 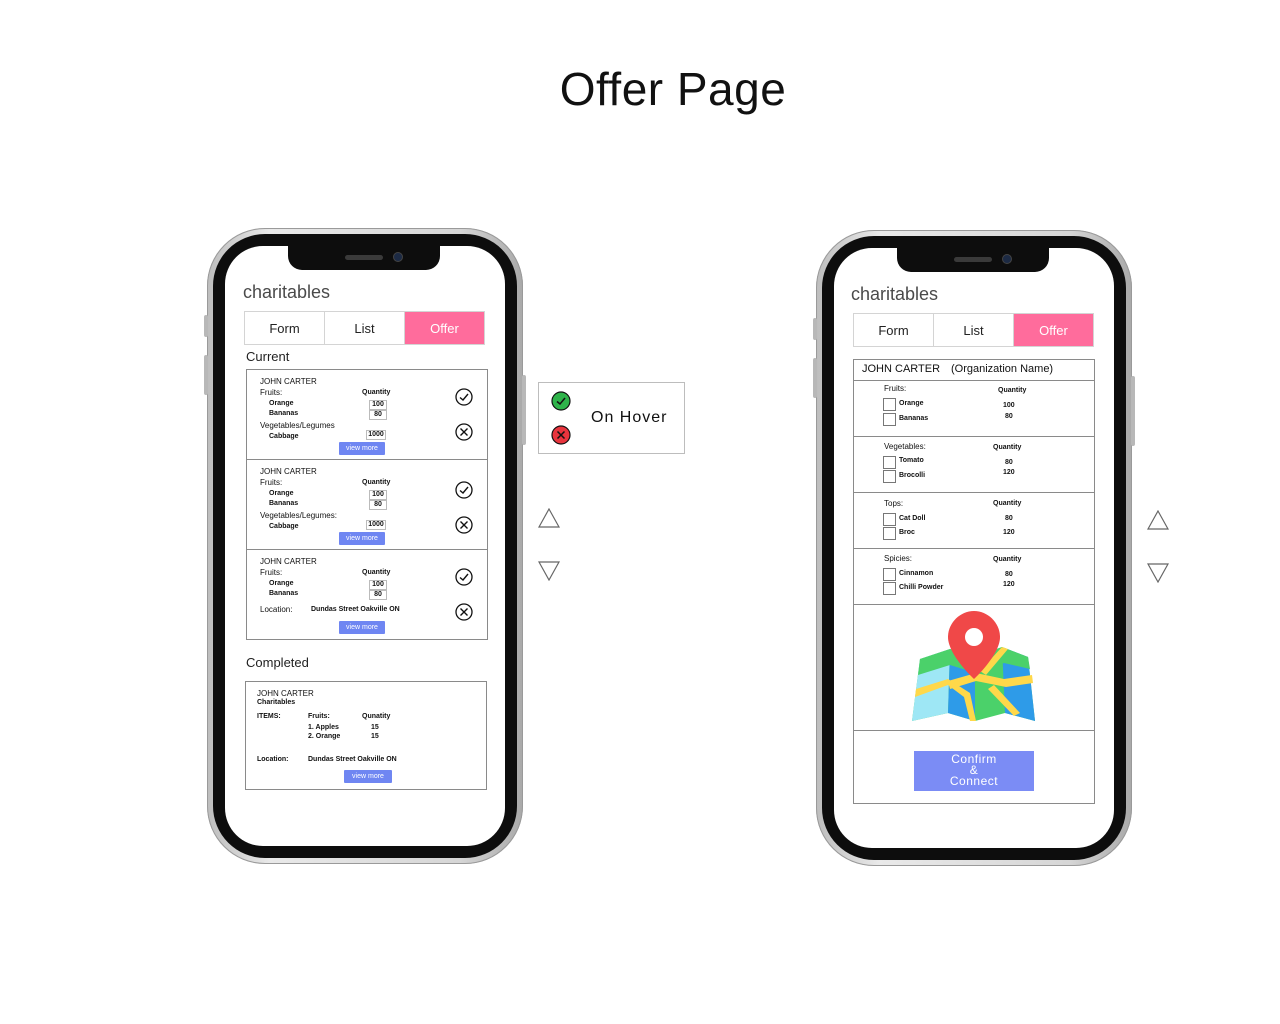 What do you see at coordinates (277, 662) in the screenshot?
I see `completed-heading: Completed` at bounding box center [277, 662].